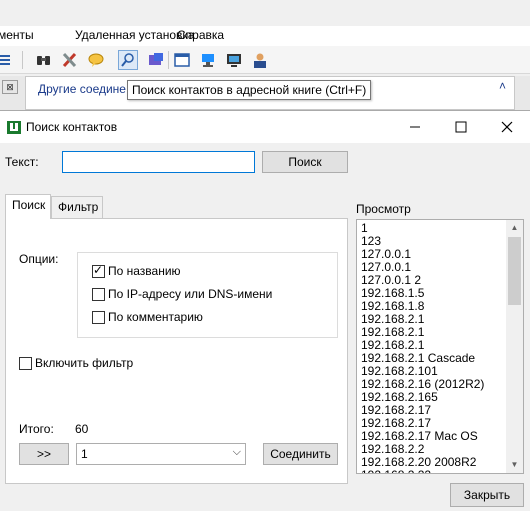 Image resolution: width=530 pixels, height=511 pixels. I want to click on close-button: Закрыть, so click(487, 495).